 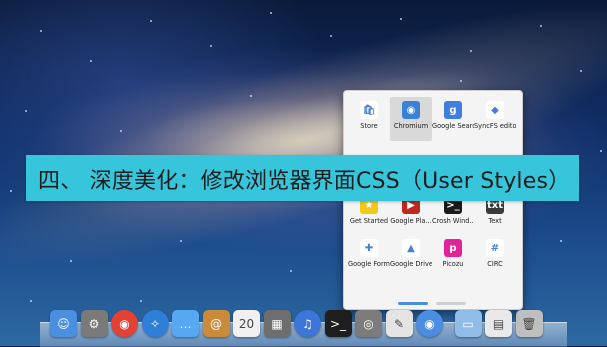 What do you see at coordinates (246, 323) in the screenshot?
I see `calendar-icon: 20` at bounding box center [246, 323].